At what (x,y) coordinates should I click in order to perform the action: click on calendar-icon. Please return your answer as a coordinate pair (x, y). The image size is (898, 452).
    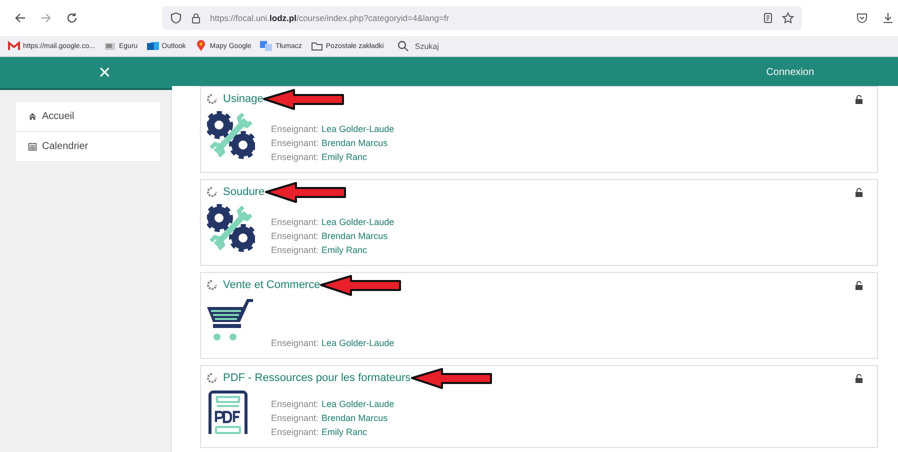
    Looking at the image, I should click on (32, 146).